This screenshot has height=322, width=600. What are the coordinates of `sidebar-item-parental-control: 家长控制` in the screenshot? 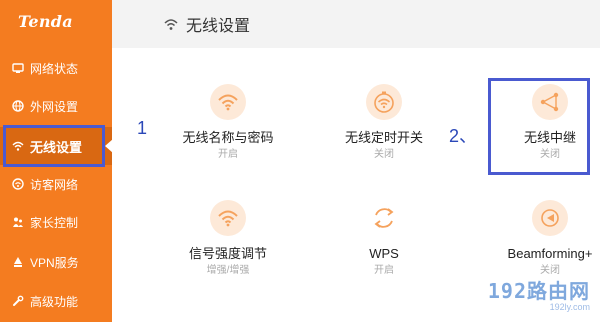 It's located at (56, 222).